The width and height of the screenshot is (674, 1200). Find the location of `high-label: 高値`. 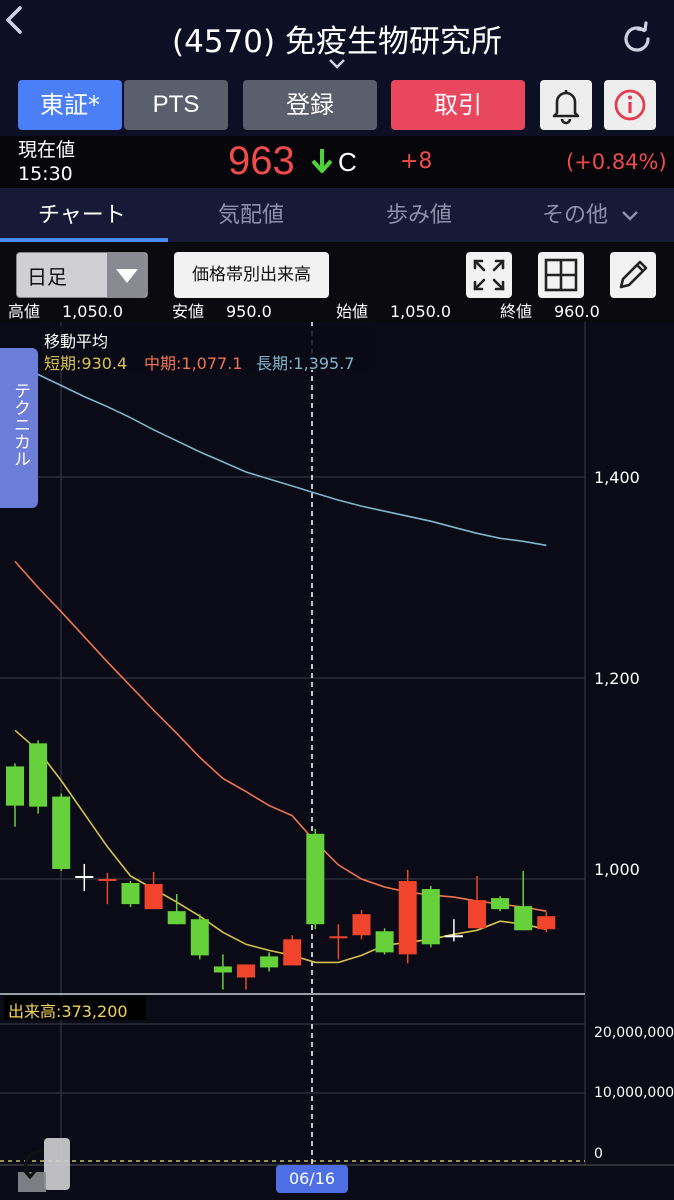

high-label: 高値 is located at coordinates (24, 311).